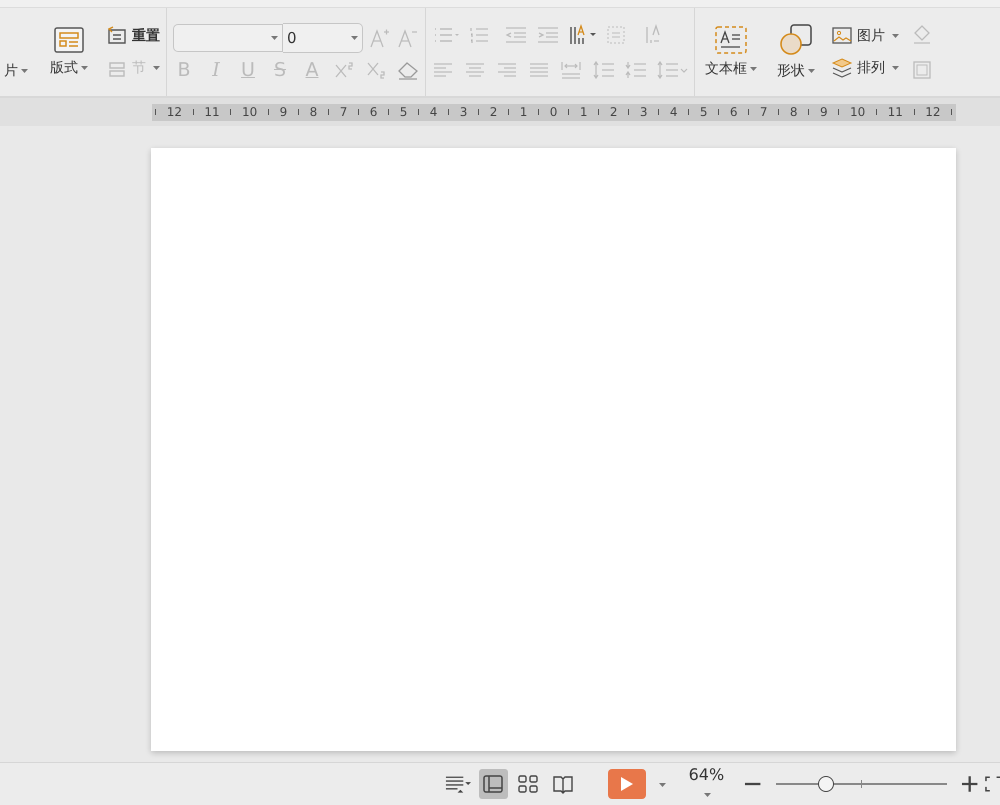 The height and width of the screenshot is (805, 1000). I want to click on line-spacing-icon, so click(604, 70).